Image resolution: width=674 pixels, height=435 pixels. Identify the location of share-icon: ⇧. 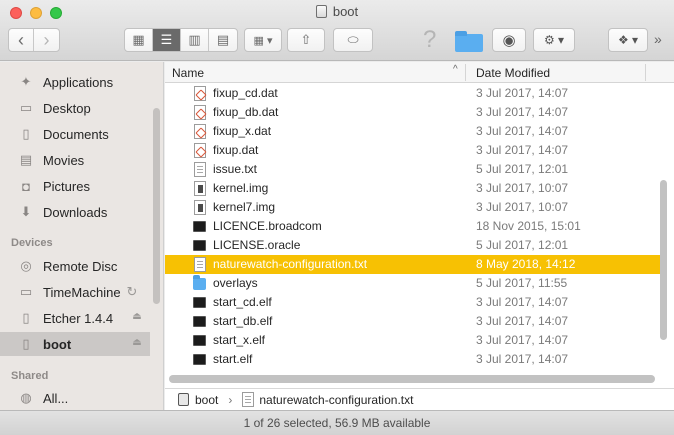
(306, 39).